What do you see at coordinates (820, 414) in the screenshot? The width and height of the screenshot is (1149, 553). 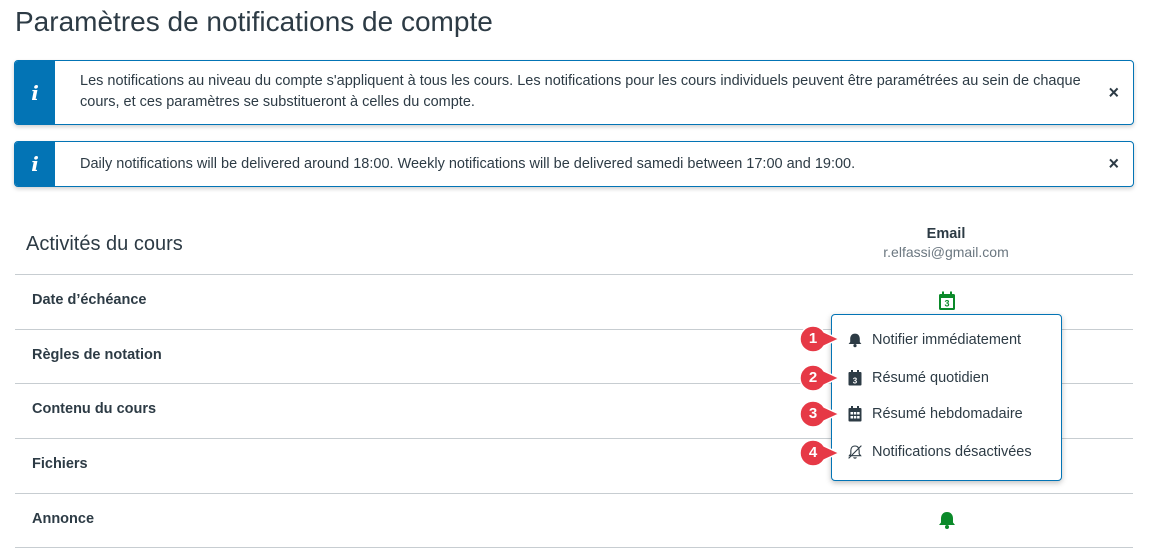 I see `step-marker-3: 3` at bounding box center [820, 414].